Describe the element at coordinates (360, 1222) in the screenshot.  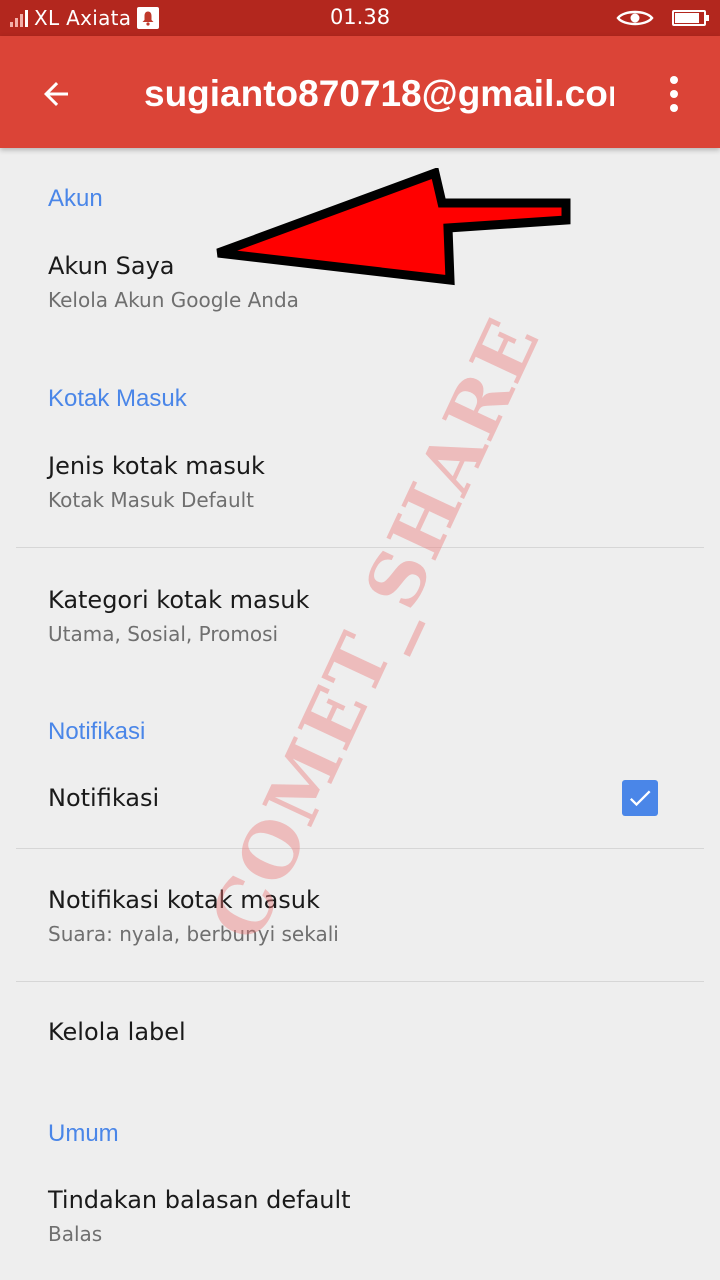
I see `setting-tindakan-balasan-default: Tindakan balasan default Balas` at that location.